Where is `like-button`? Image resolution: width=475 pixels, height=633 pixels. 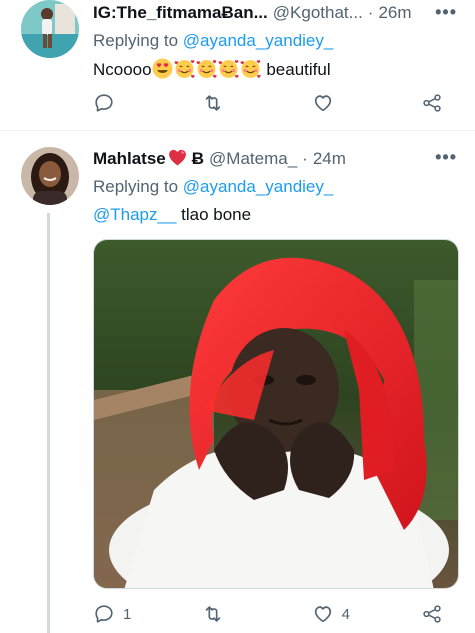 like-button is located at coordinates (332, 103).